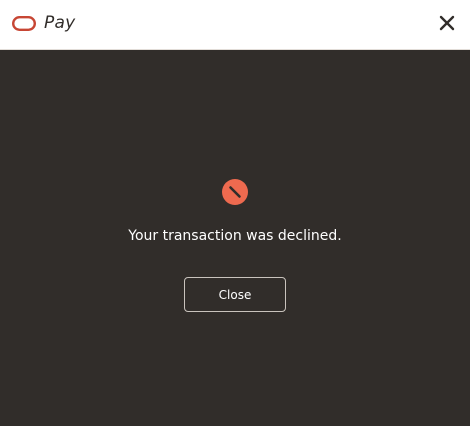 This screenshot has width=470, height=426. What do you see at coordinates (447, 23) in the screenshot?
I see `close-icon` at bounding box center [447, 23].